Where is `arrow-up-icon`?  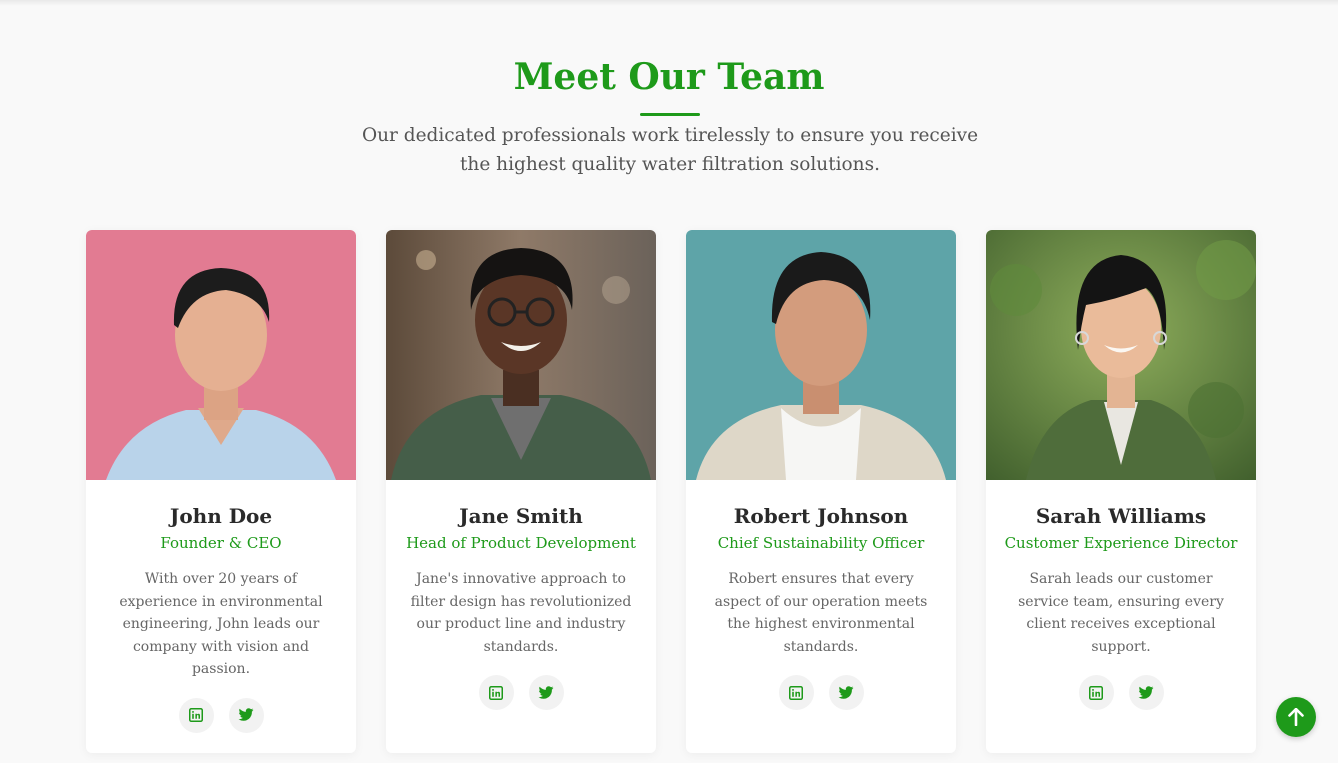 arrow-up-icon is located at coordinates (1296, 717).